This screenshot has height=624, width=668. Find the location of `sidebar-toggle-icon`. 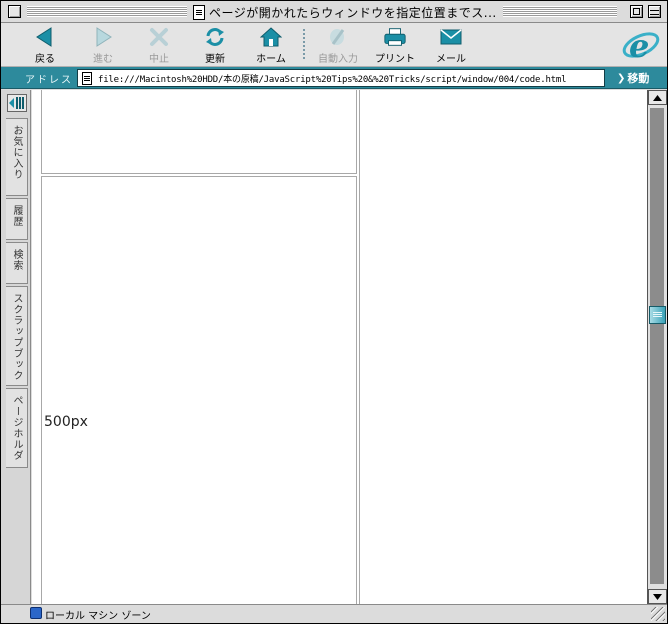

sidebar-toggle-icon is located at coordinates (16, 103).